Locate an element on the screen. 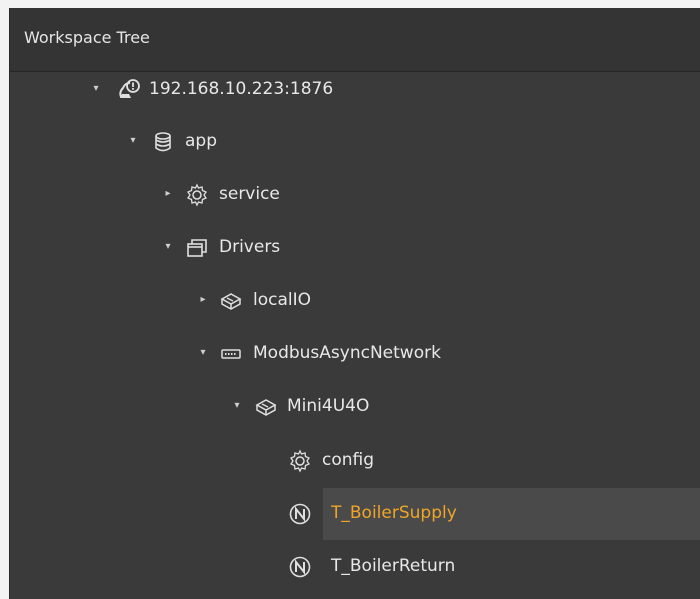 The image size is (700, 599). tree-node-localio: ▸ localIO is located at coordinates (355, 301).